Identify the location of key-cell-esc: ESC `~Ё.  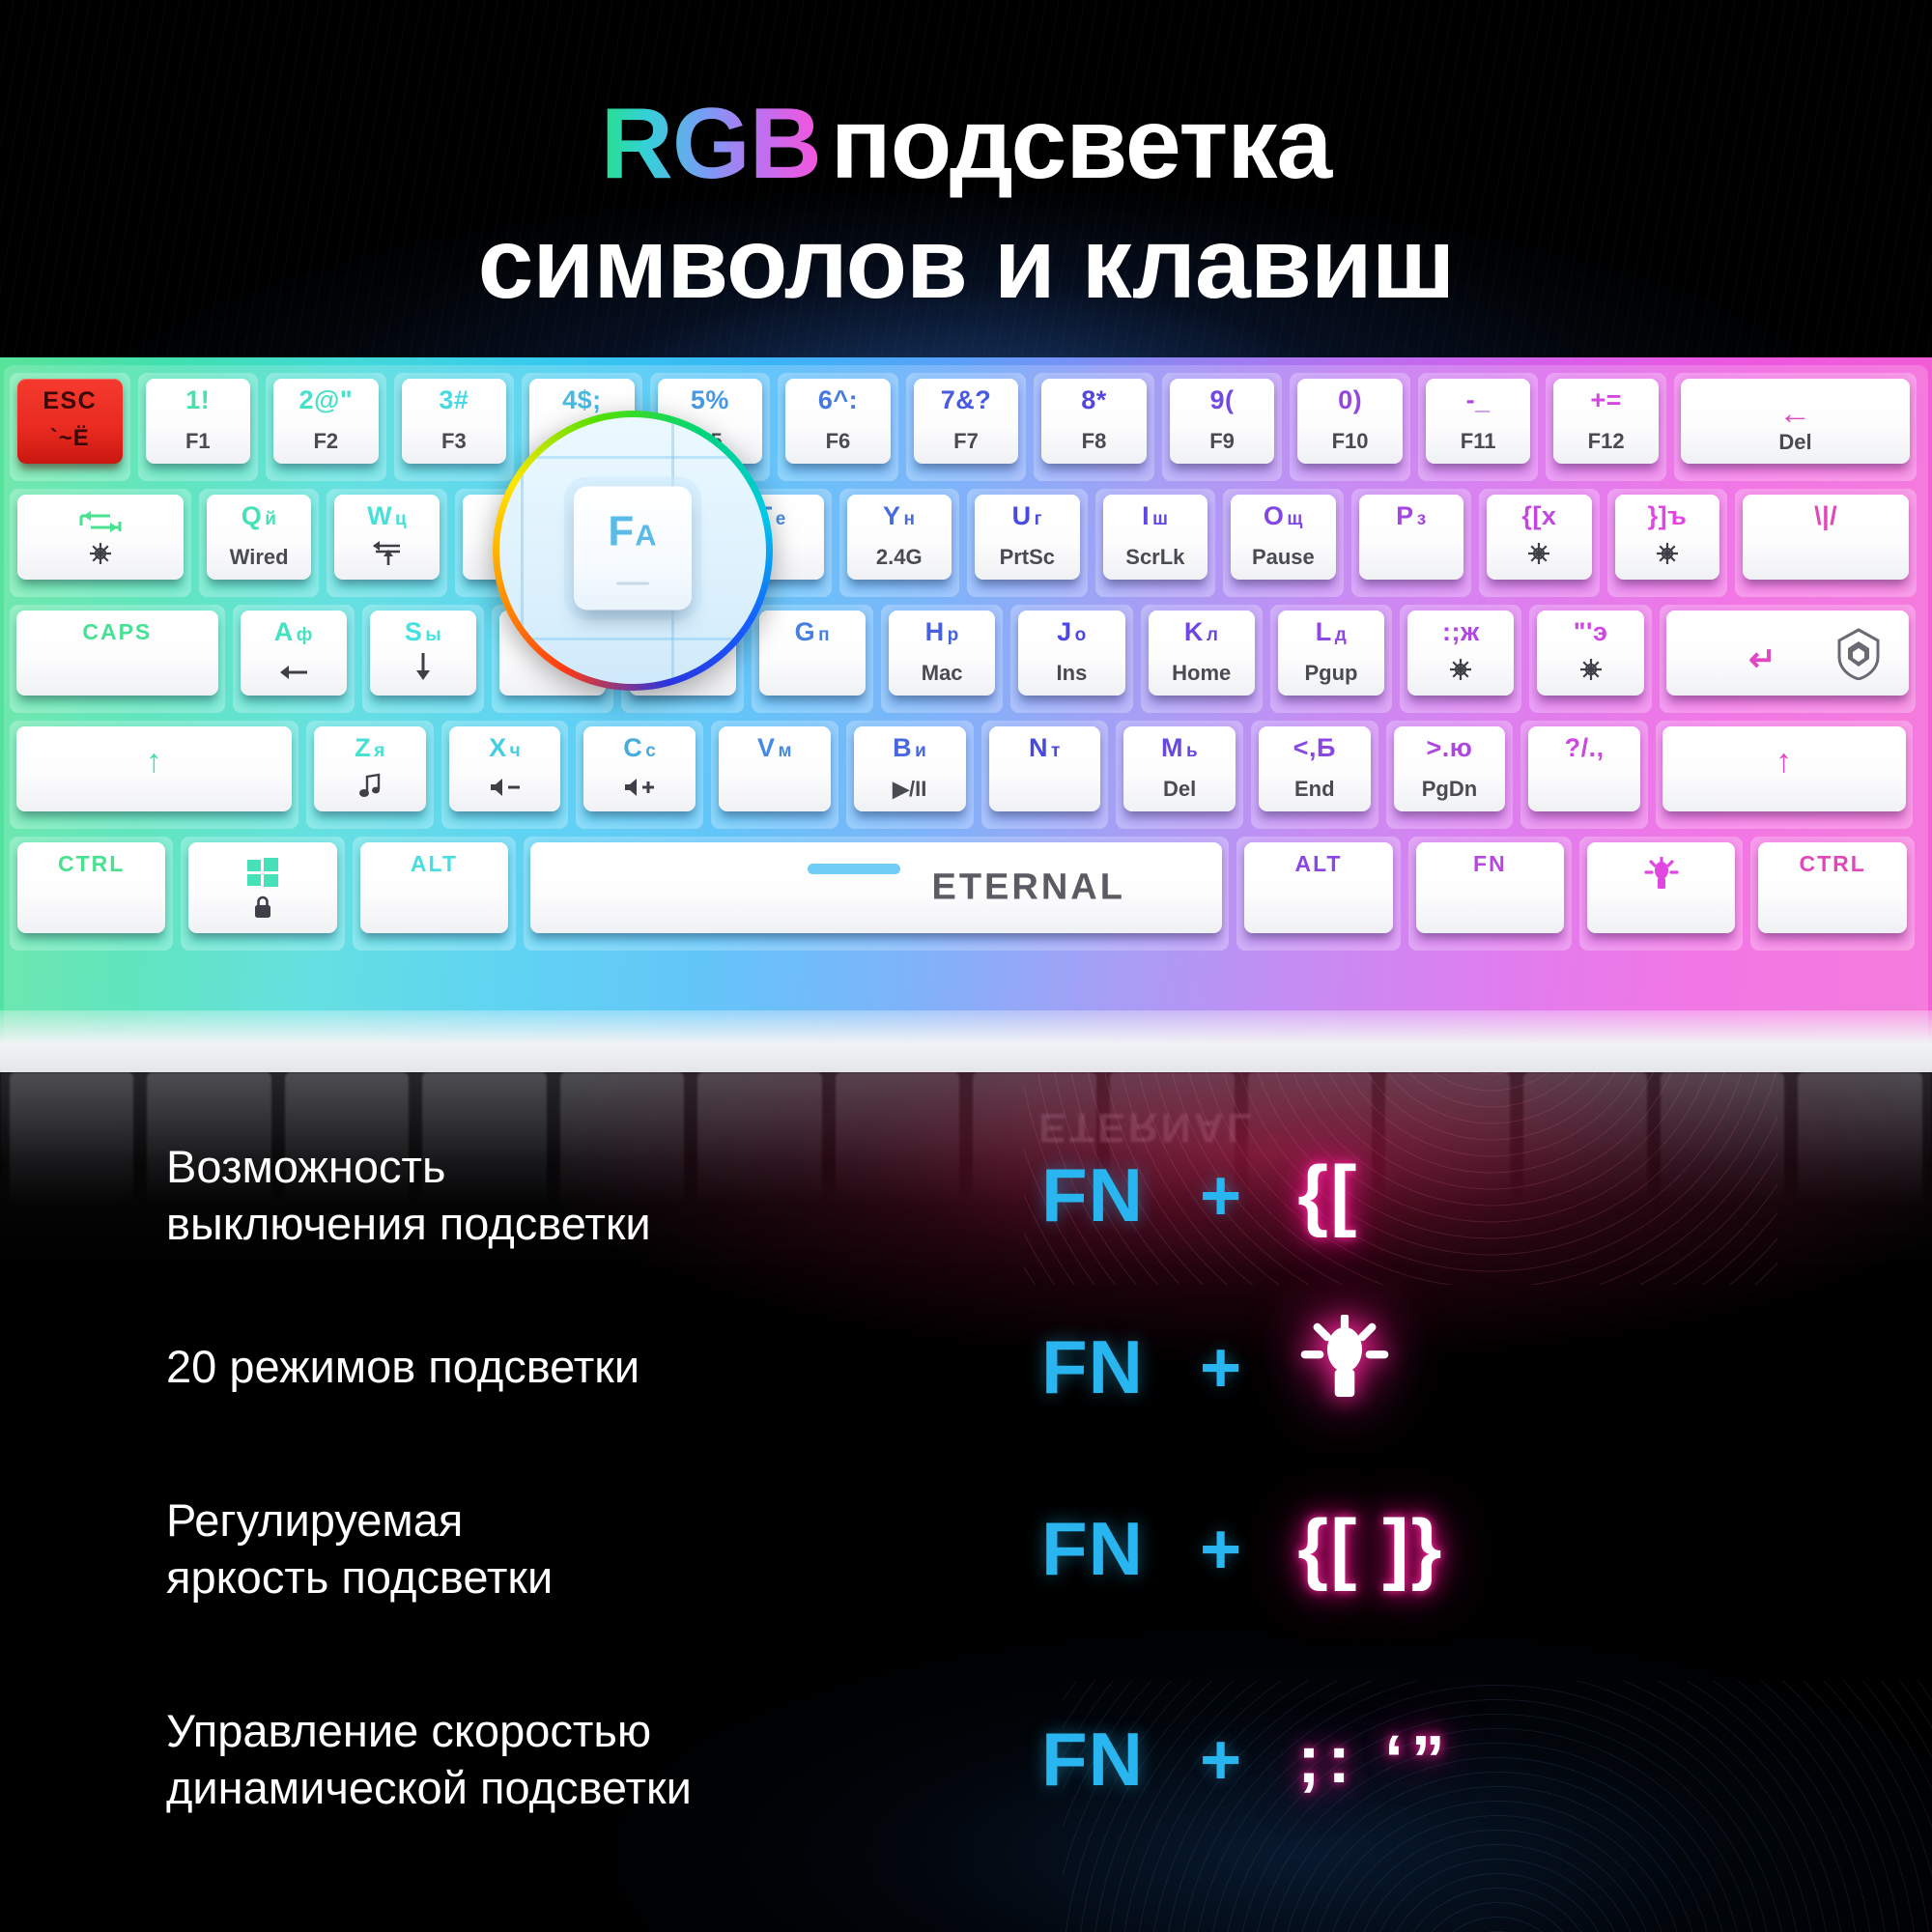
(70, 427).